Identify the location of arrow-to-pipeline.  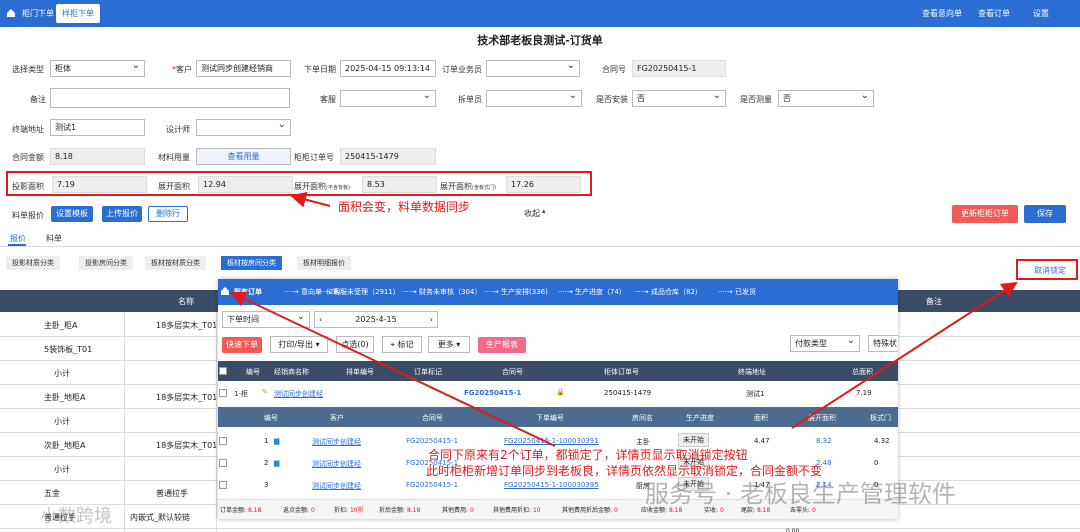
(393, 369).